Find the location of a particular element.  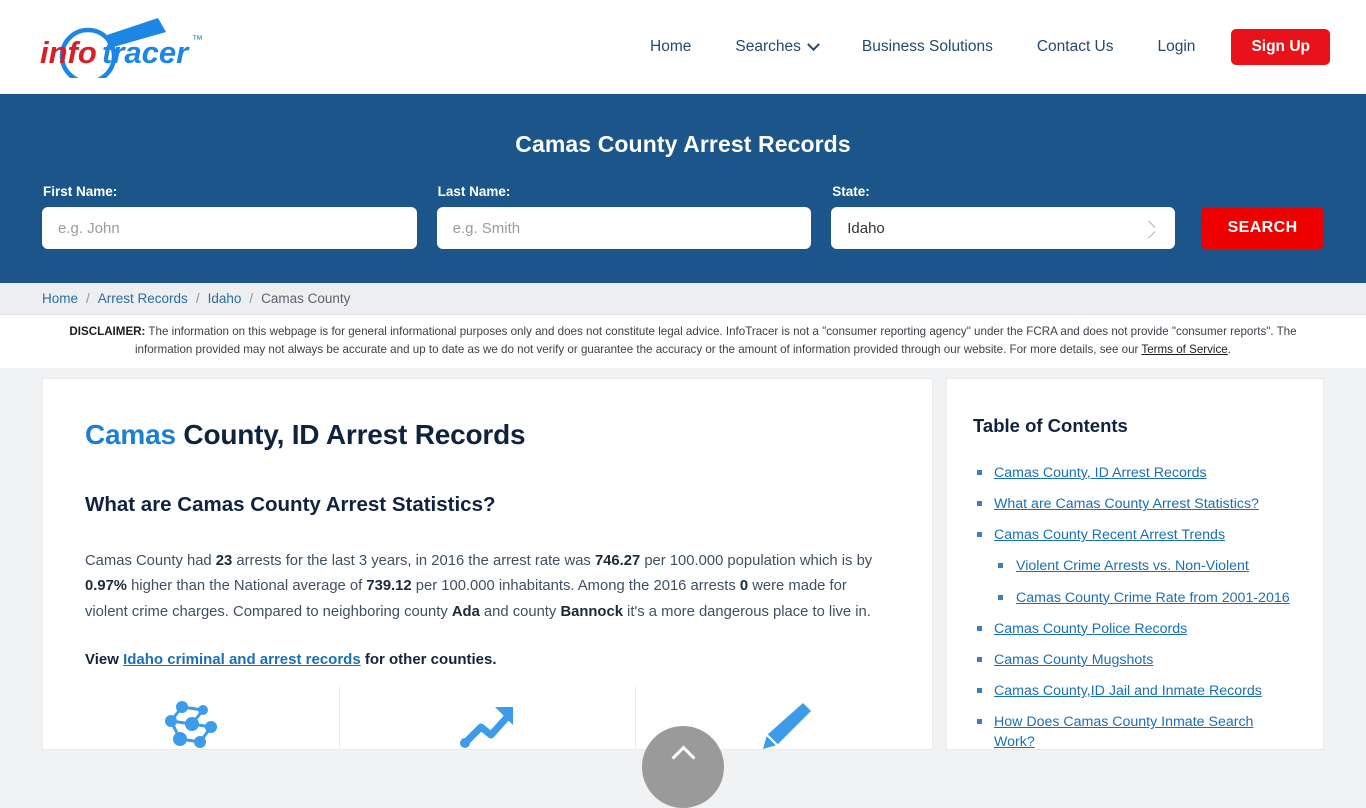

stat-text-3: per 100.000 population which is by is located at coordinates (756, 560).